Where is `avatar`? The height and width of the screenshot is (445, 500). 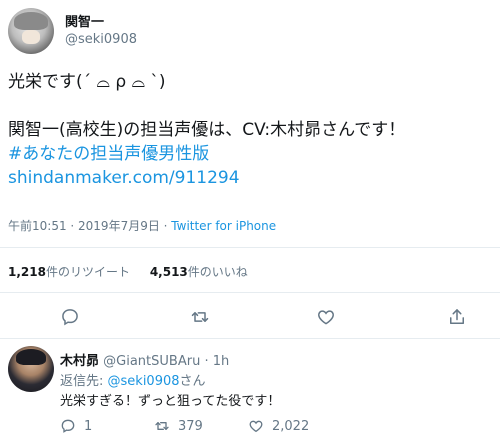
avatar is located at coordinates (31, 31).